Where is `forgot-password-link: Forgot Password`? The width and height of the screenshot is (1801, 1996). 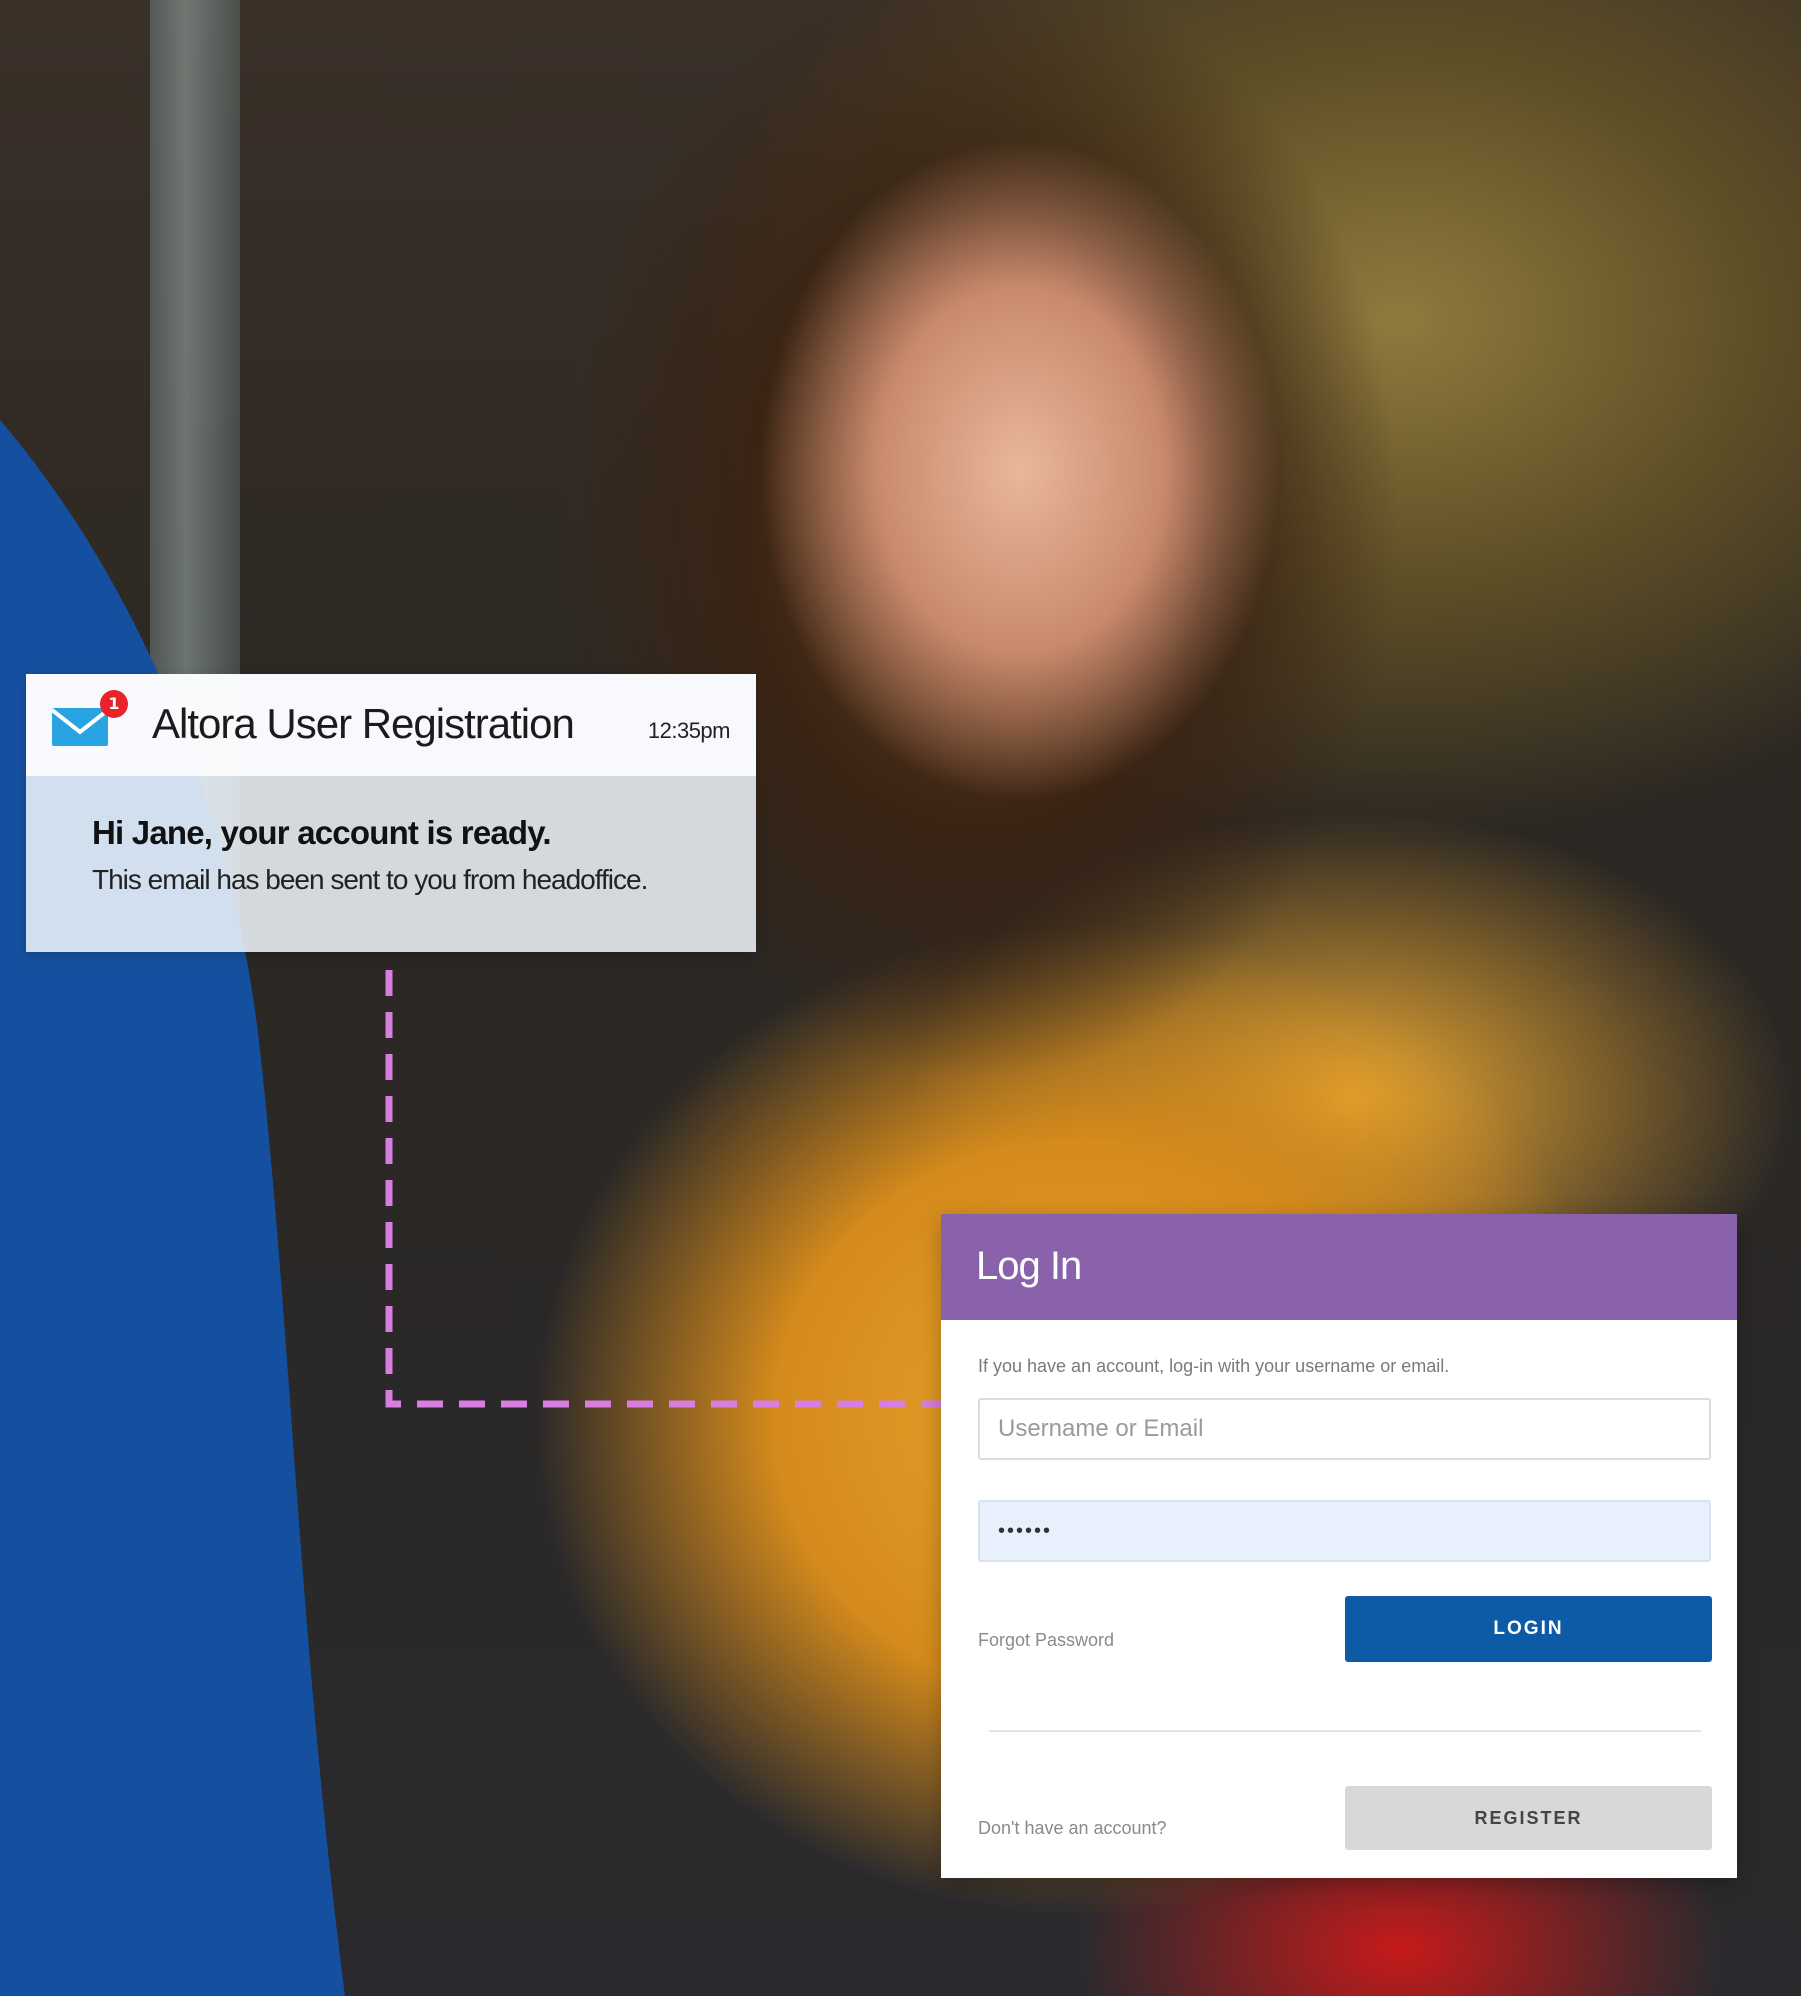
forgot-password-link: Forgot Password is located at coordinates (1046, 1640).